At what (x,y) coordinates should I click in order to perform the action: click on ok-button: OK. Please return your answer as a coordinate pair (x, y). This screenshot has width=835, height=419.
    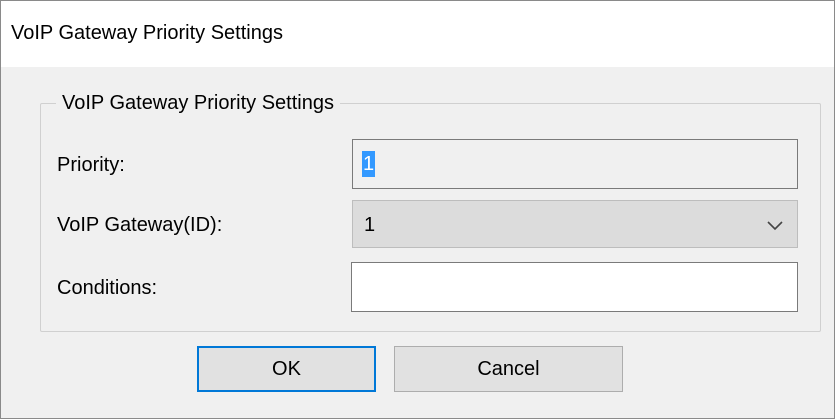
    Looking at the image, I should click on (286, 369).